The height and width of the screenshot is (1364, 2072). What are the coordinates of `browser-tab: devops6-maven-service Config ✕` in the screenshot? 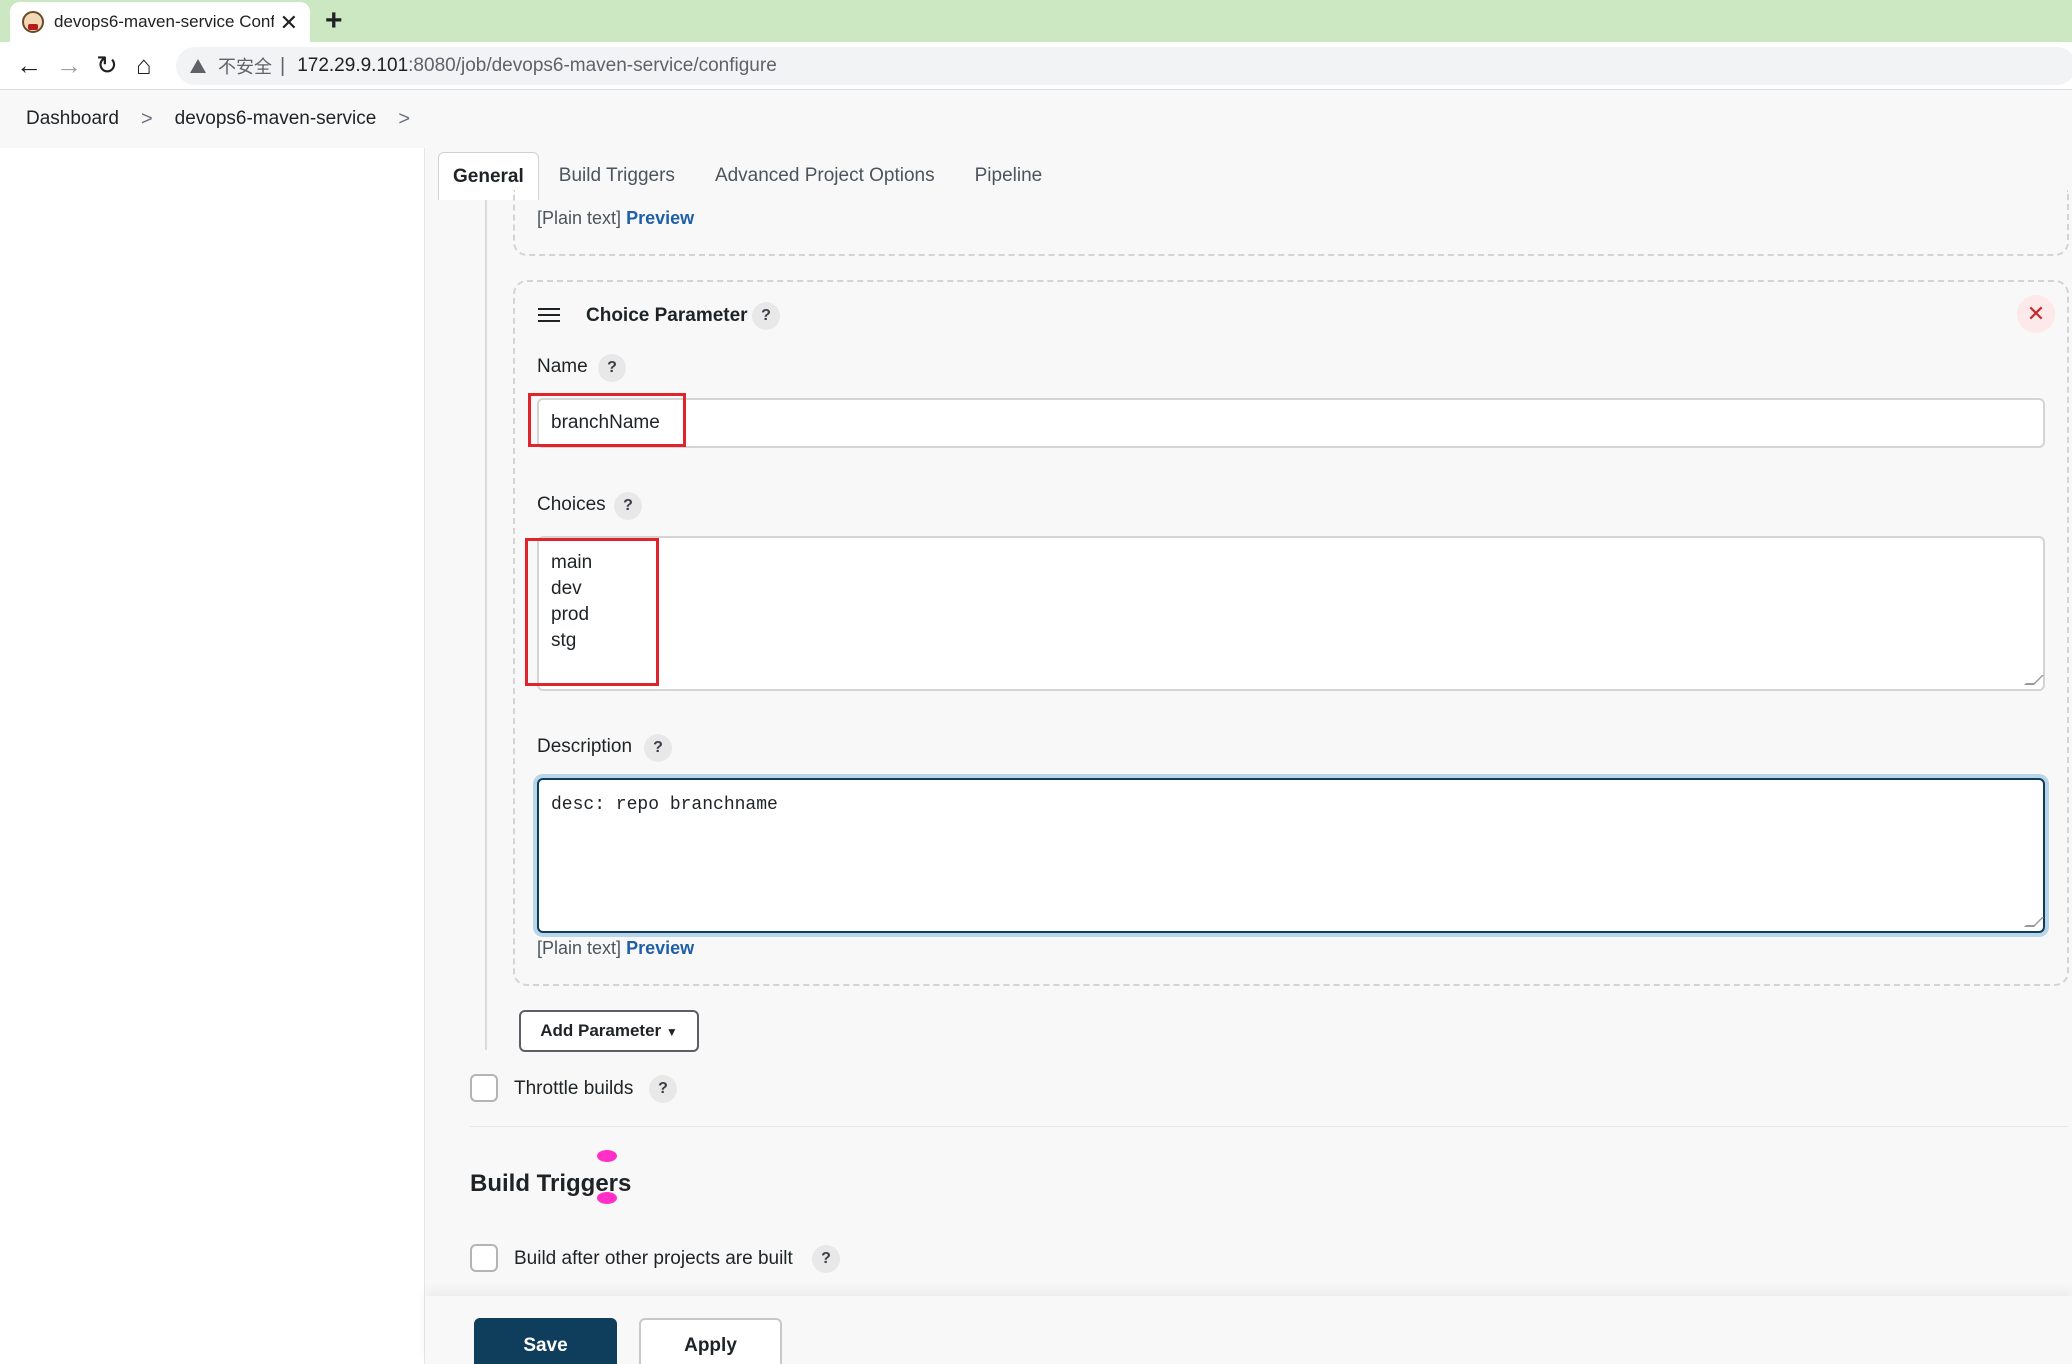 It's located at (160, 22).